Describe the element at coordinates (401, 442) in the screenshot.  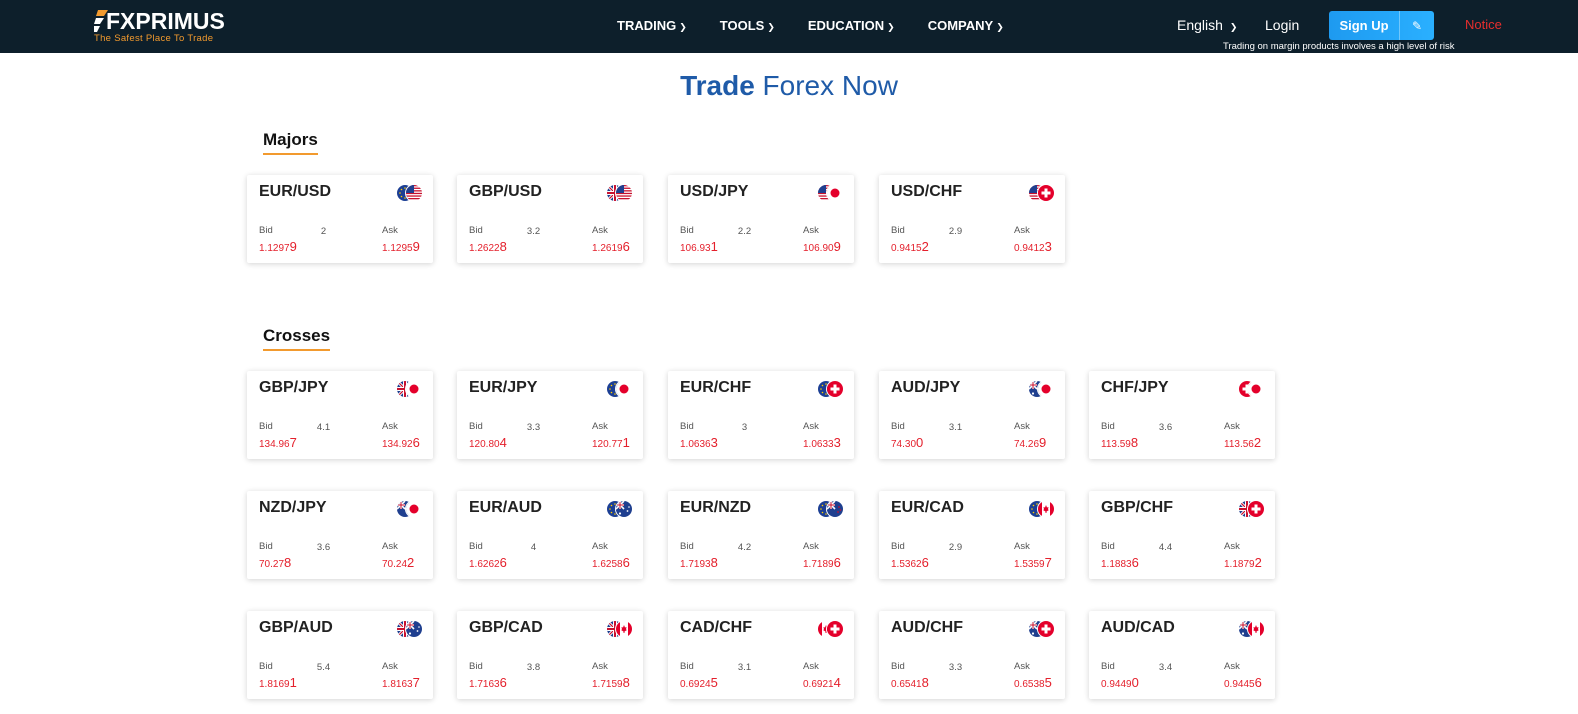
I see `ask-price: 134.926` at that location.